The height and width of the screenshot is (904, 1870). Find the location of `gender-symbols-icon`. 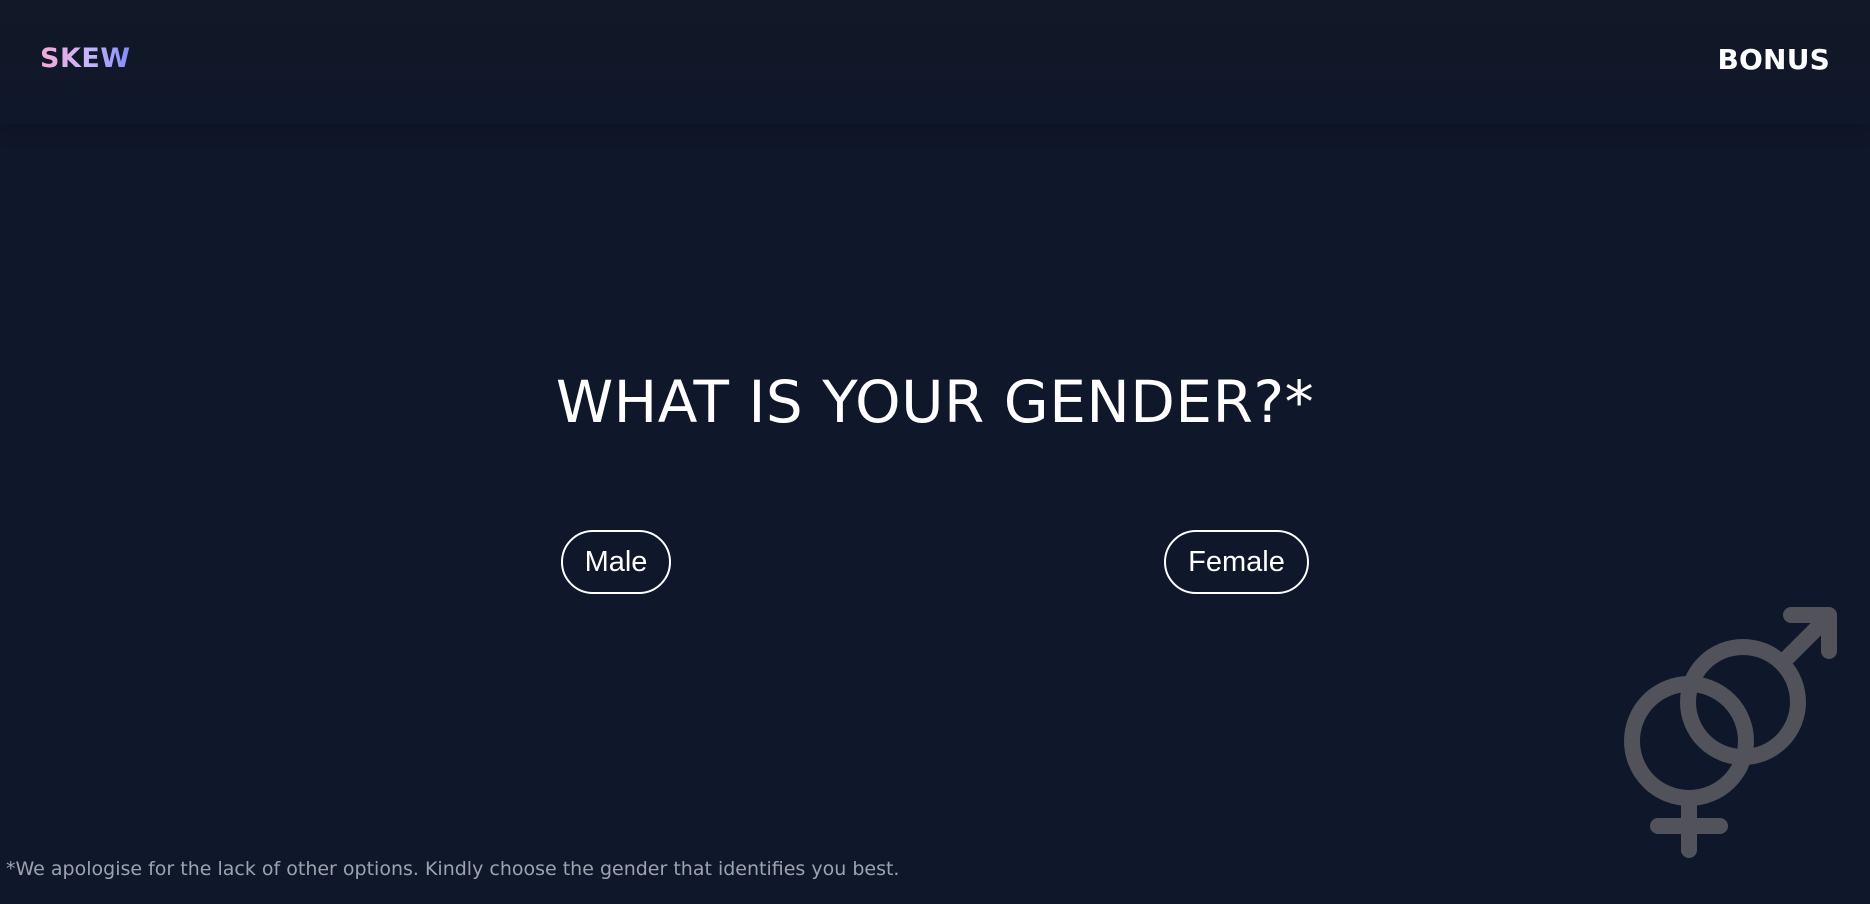

gender-symbols-icon is located at coordinates (1730, 732).